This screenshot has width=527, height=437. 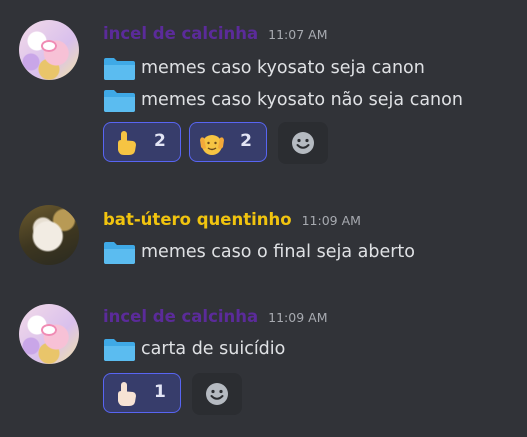 I want to click on message-line: memes caso o final seja aberto, so click(x=259, y=253).